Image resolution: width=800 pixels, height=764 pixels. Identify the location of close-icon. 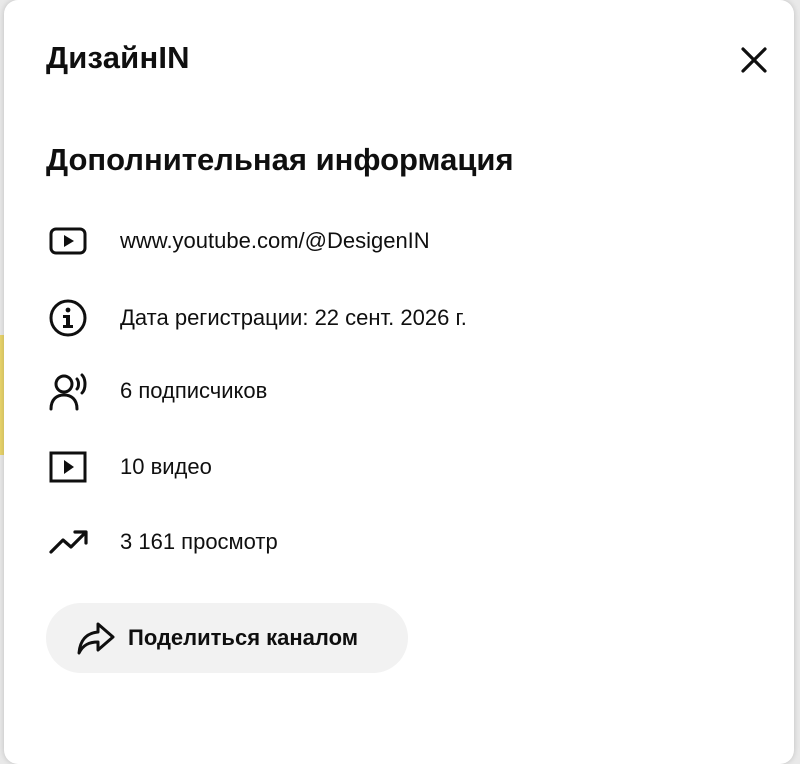
(754, 60).